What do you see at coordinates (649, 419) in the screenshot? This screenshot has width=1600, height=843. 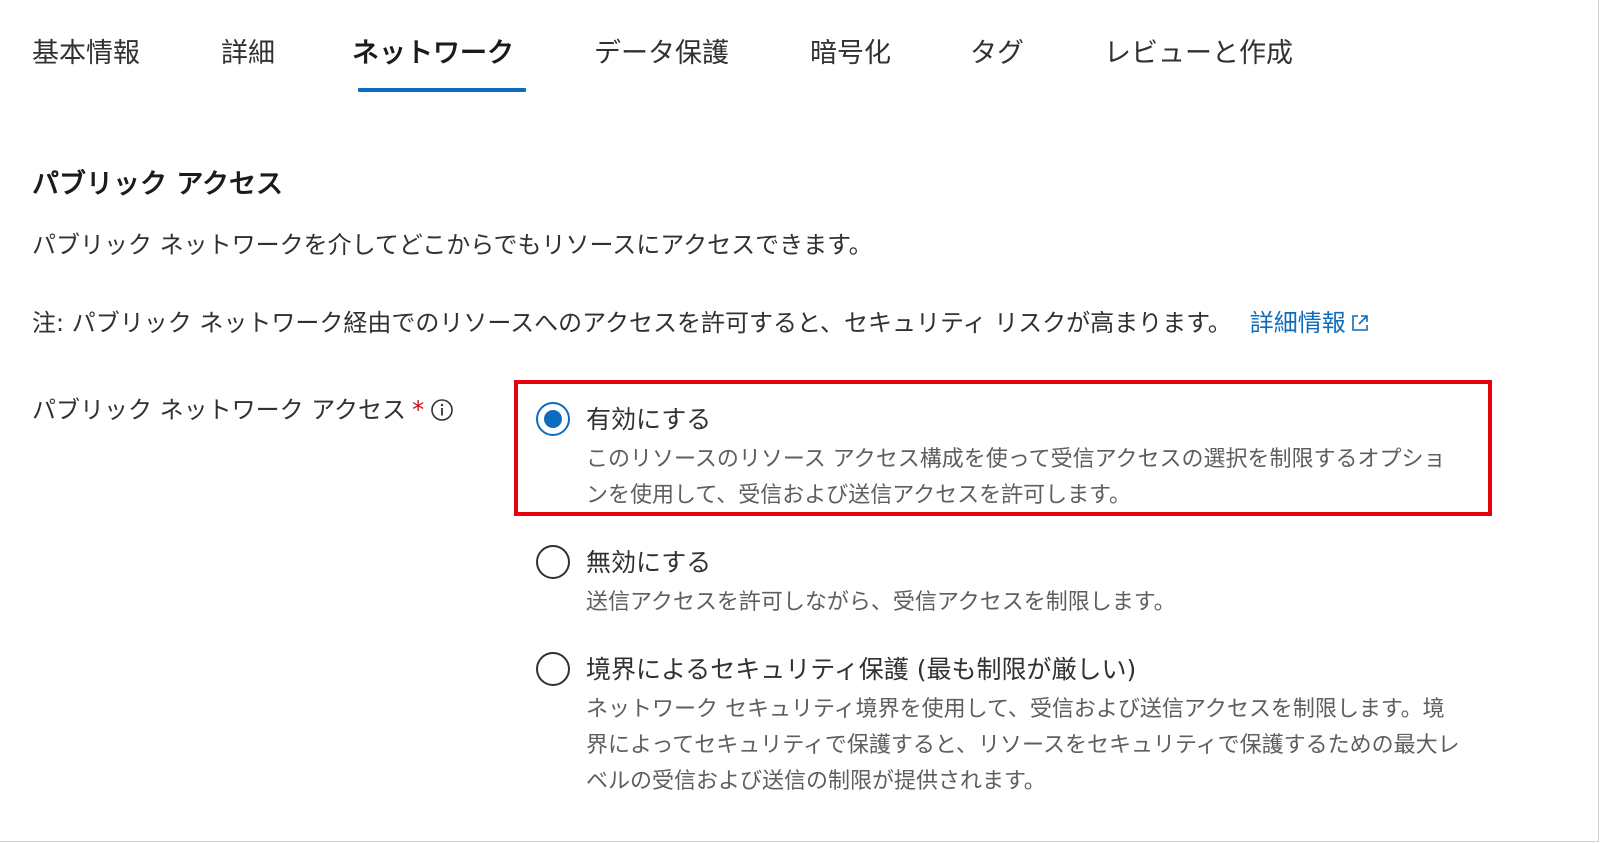 I see `option-enable-label: 有効にする` at bounding box center [649, 419].